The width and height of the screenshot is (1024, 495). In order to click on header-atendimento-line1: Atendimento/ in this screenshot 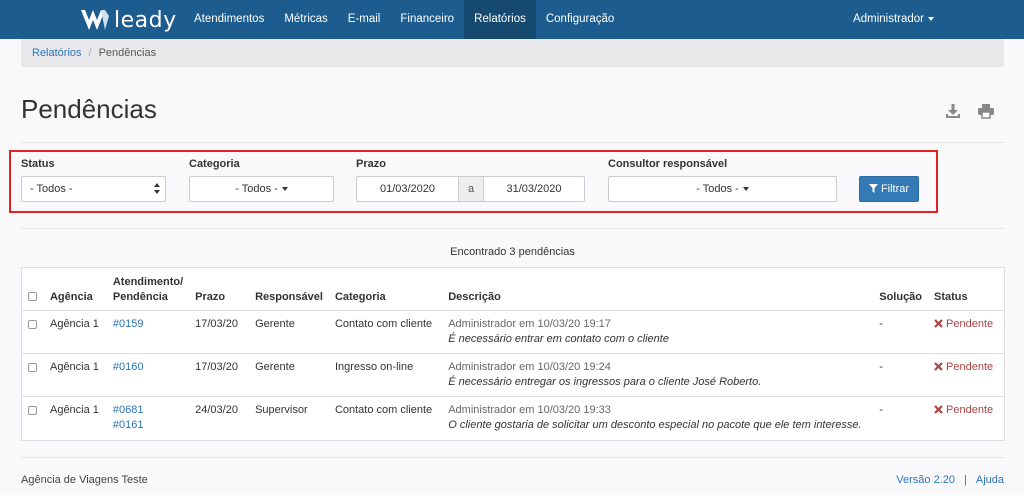, I will do `click(148, 281)`.